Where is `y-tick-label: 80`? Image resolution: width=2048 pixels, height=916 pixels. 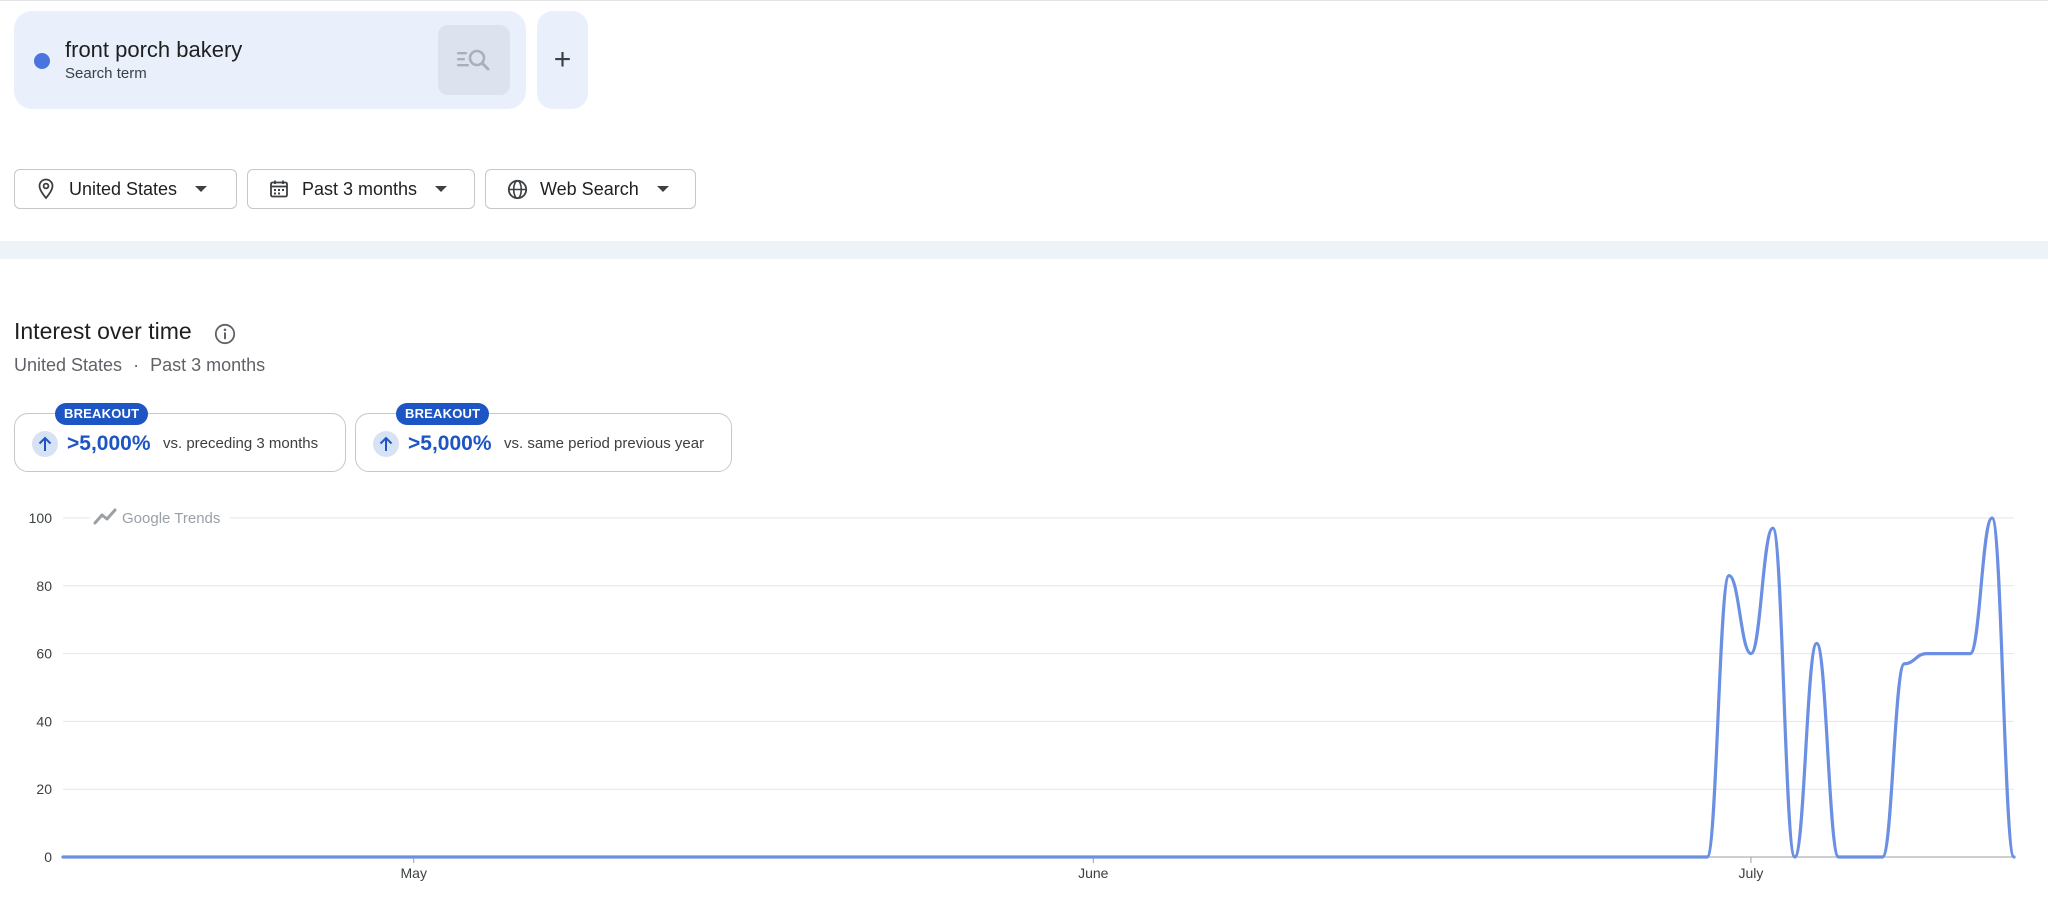
y-tick-label: 80 is located at coordinates (44, 586).